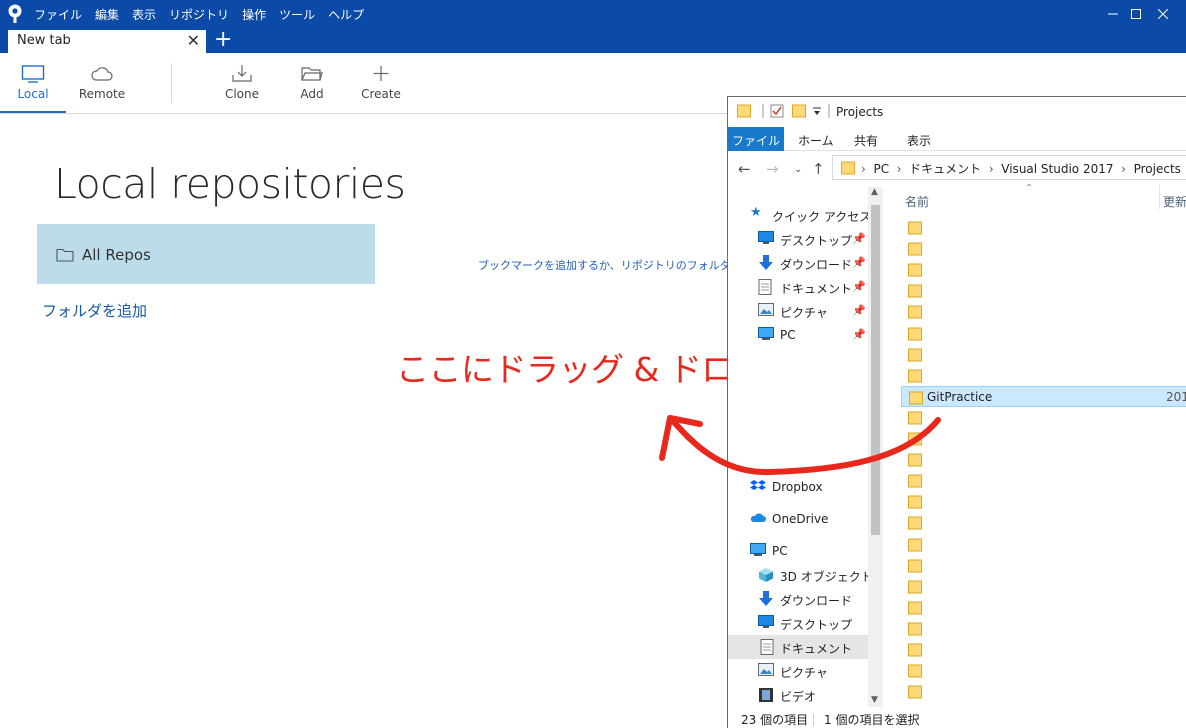 The height and width of the screenshot is (728, 1186). What do you see at coordinates (107, 14) in the screenshot?
I see `menu-edit: 編集` at bounding box center [107, 14].